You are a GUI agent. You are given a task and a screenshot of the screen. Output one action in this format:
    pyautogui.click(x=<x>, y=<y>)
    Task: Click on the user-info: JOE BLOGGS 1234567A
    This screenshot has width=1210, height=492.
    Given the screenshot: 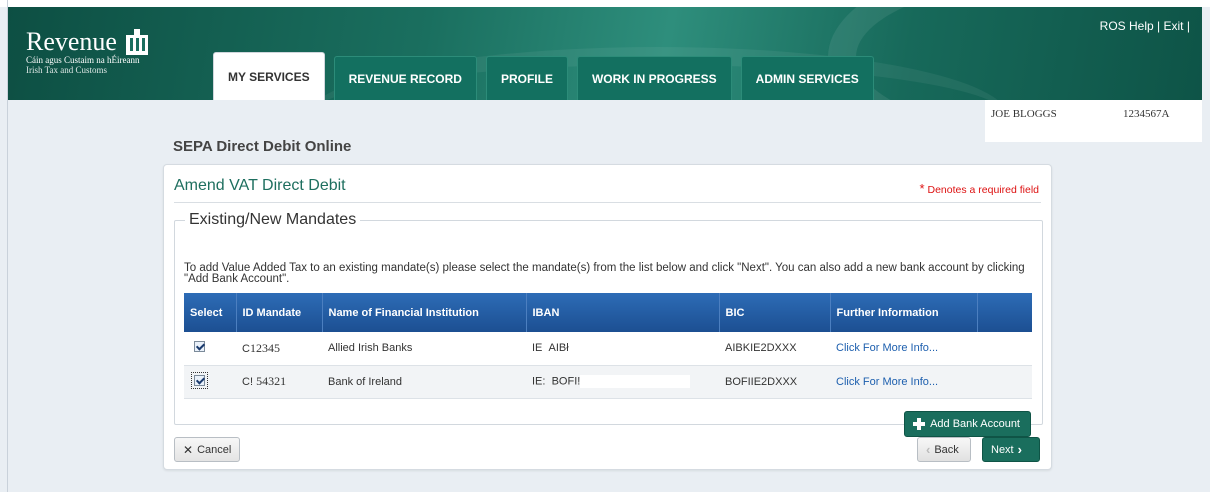 What is the action you would take?
    pyautogui.click(x=1093, y=121)
    